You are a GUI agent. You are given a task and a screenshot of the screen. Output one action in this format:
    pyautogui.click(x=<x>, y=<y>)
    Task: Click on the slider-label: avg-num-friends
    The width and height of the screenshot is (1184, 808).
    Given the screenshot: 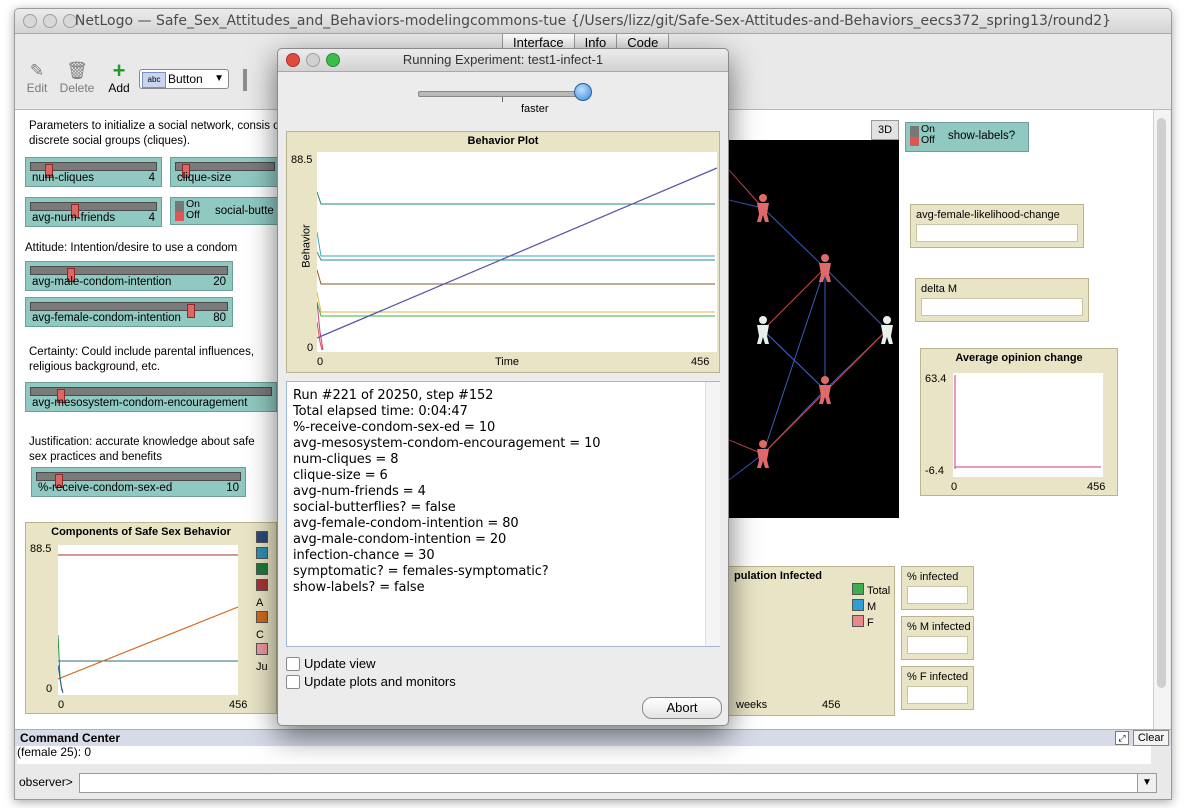 What is the action you would take?
    pyautogui.click(x=74, y=218)
    